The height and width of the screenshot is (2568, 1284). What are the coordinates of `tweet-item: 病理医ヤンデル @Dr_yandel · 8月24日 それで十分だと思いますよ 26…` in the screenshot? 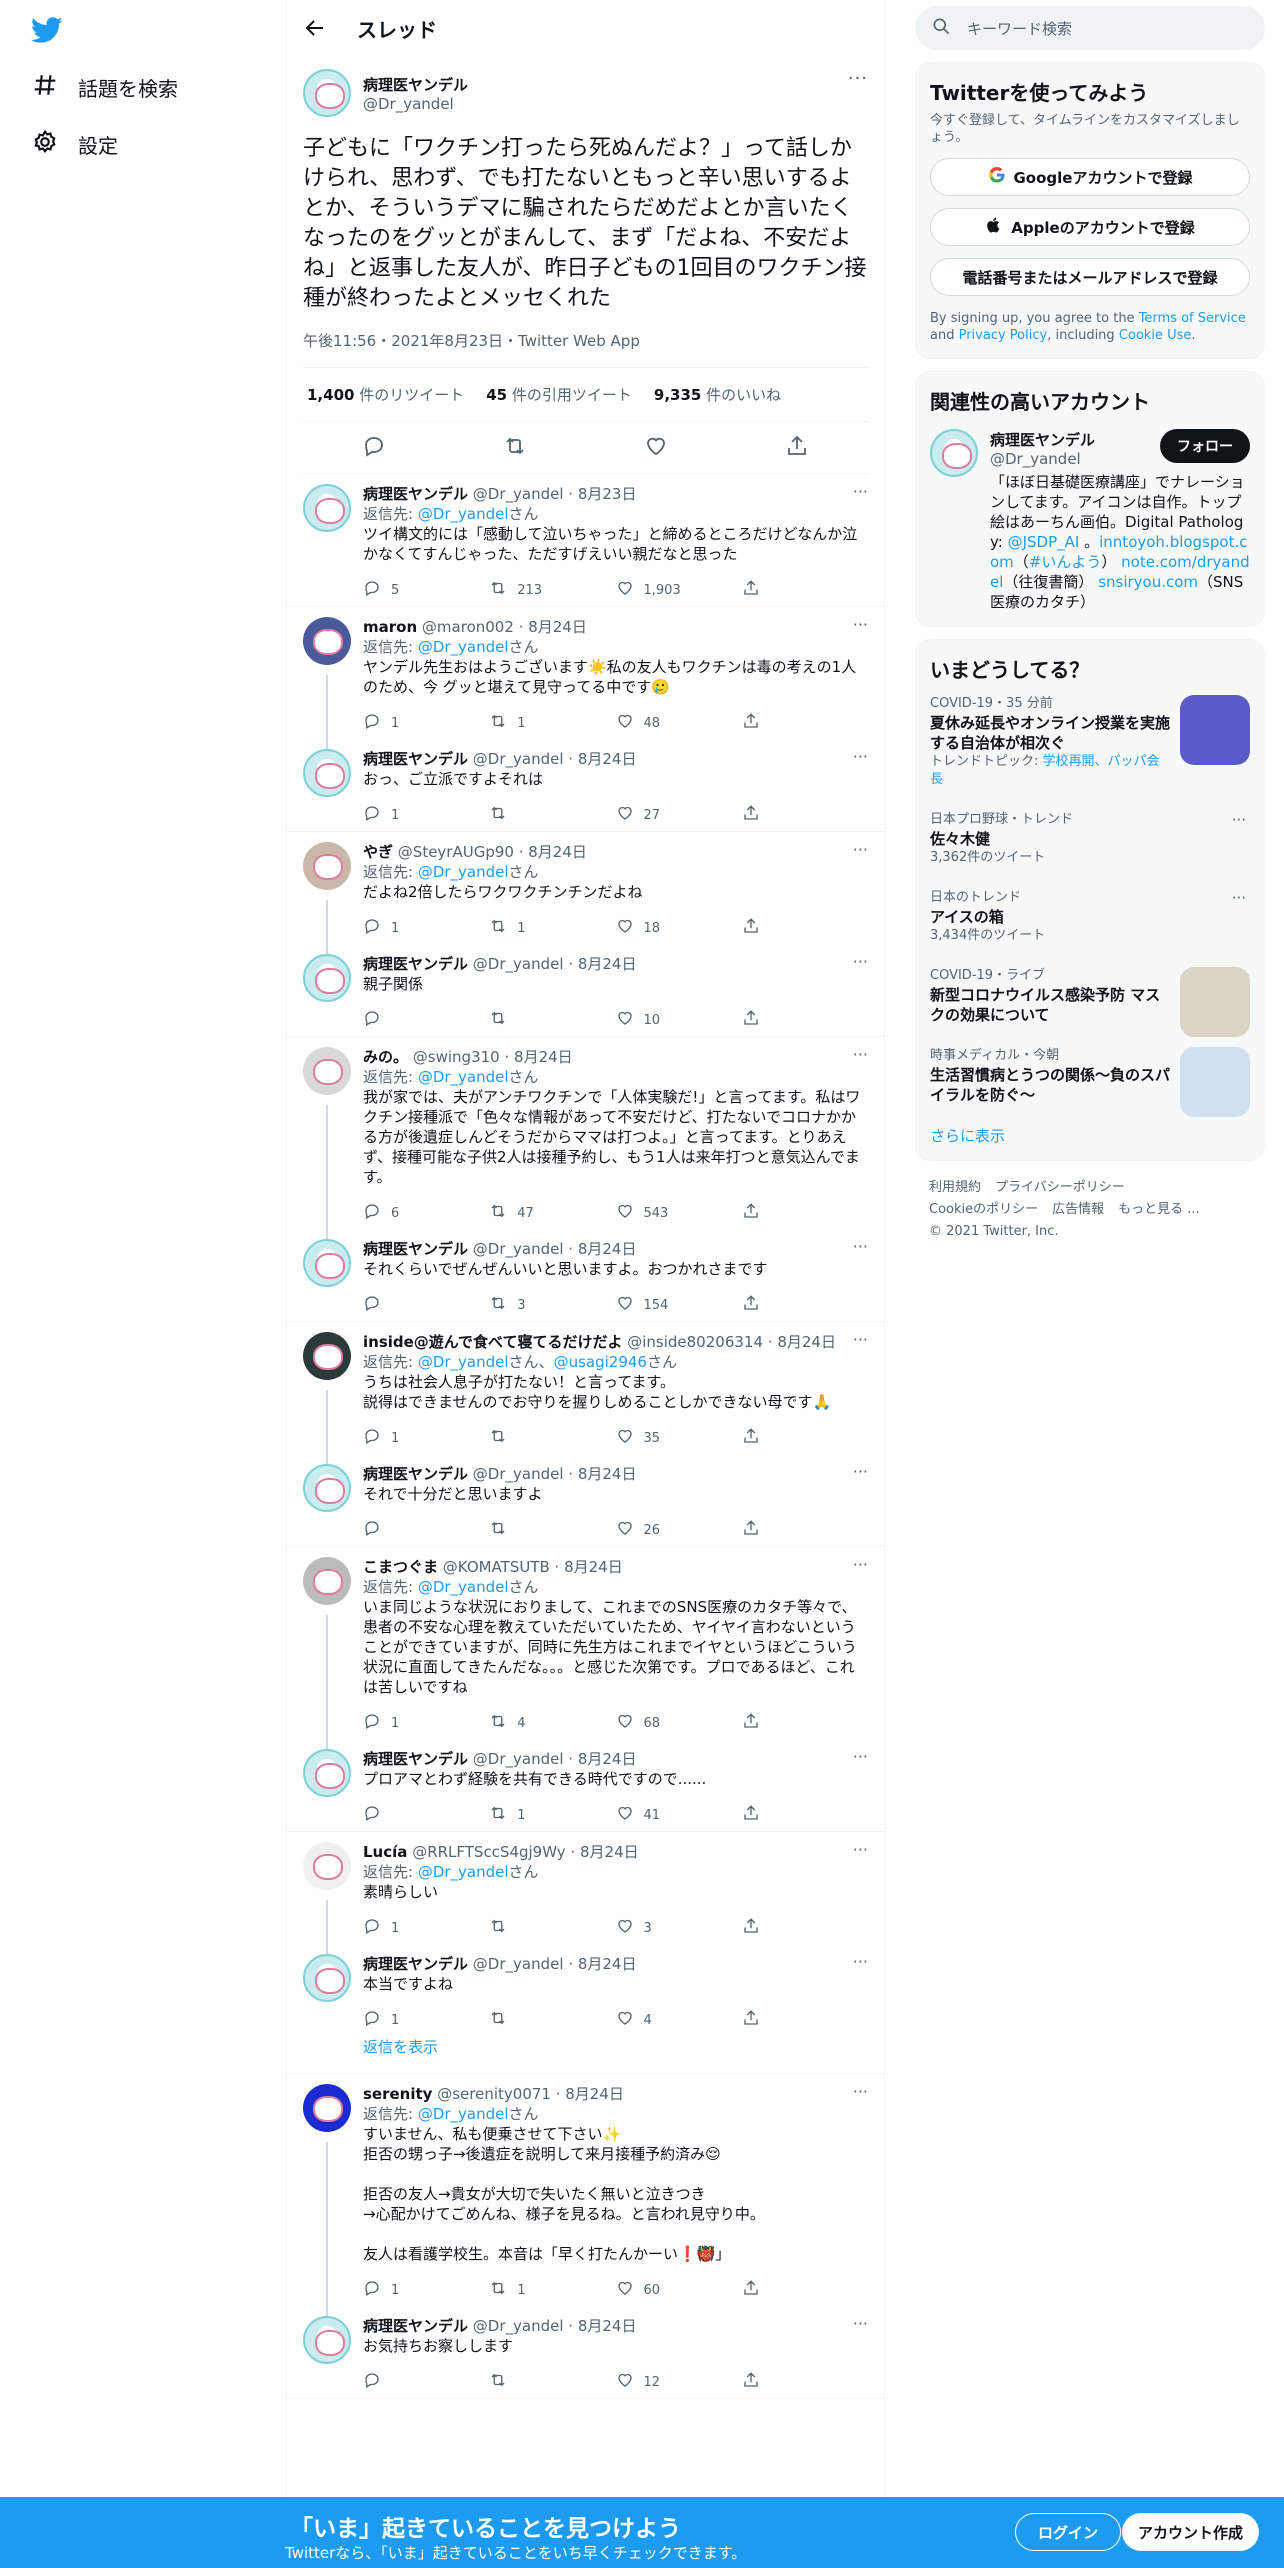 It's located at (585, 1500).